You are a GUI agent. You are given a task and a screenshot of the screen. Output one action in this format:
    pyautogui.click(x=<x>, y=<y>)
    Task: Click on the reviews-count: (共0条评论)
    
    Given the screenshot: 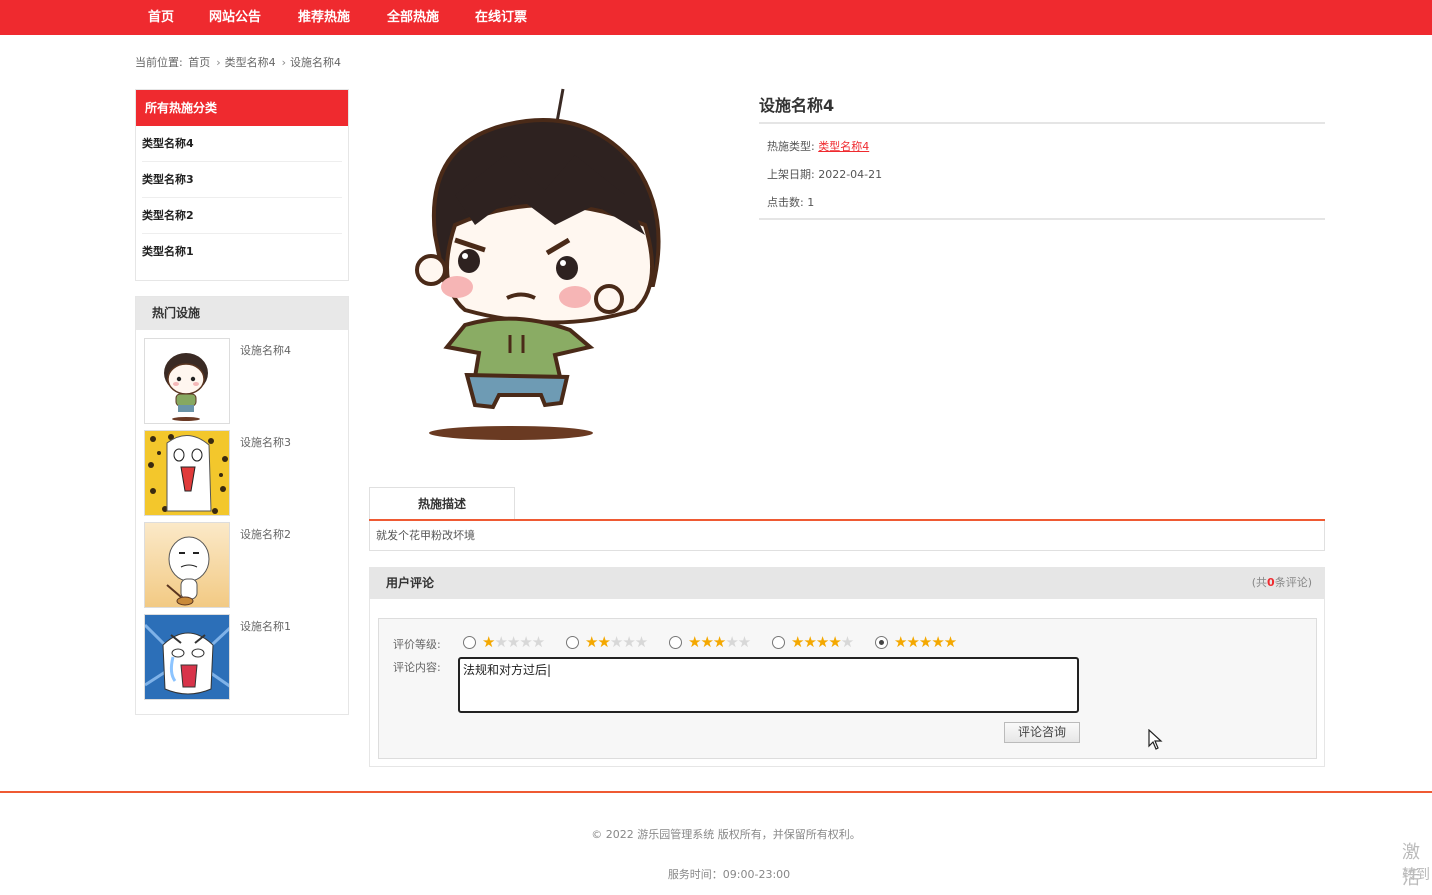 What is the action you would take?
    pyautogui.click(x=1282, y=583)
    